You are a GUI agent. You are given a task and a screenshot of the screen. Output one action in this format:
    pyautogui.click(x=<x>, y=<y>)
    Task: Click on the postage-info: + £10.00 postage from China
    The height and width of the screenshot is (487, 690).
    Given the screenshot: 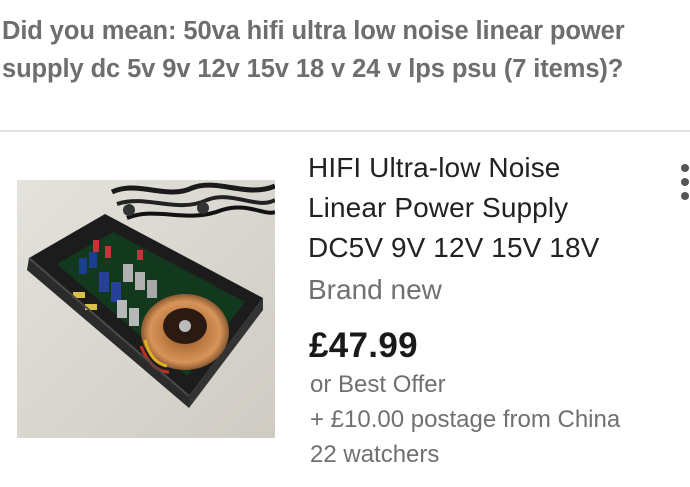 What is the action you would take?
    pyautogui.click(x=465, y=419)
    